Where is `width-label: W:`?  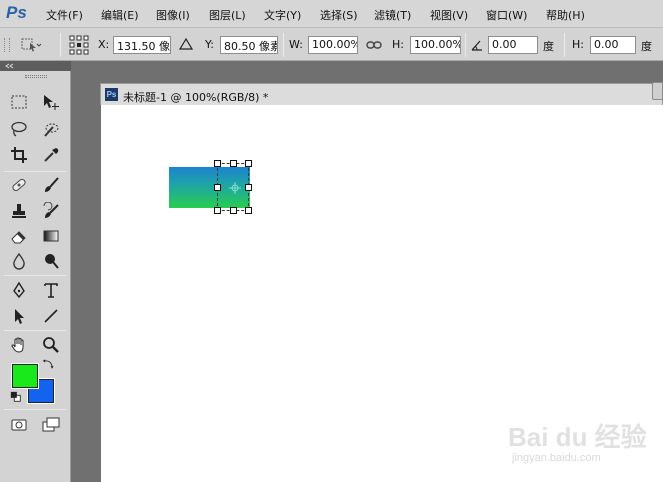
width-label: W: is located at coordinates (296, 44).